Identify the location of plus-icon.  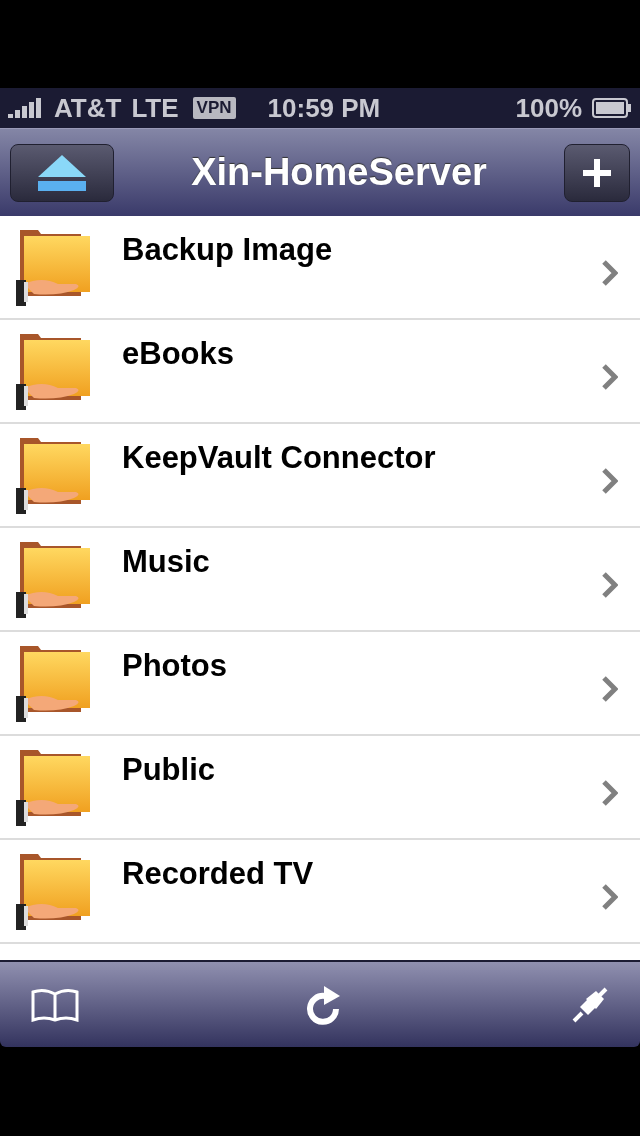
(597, 172).